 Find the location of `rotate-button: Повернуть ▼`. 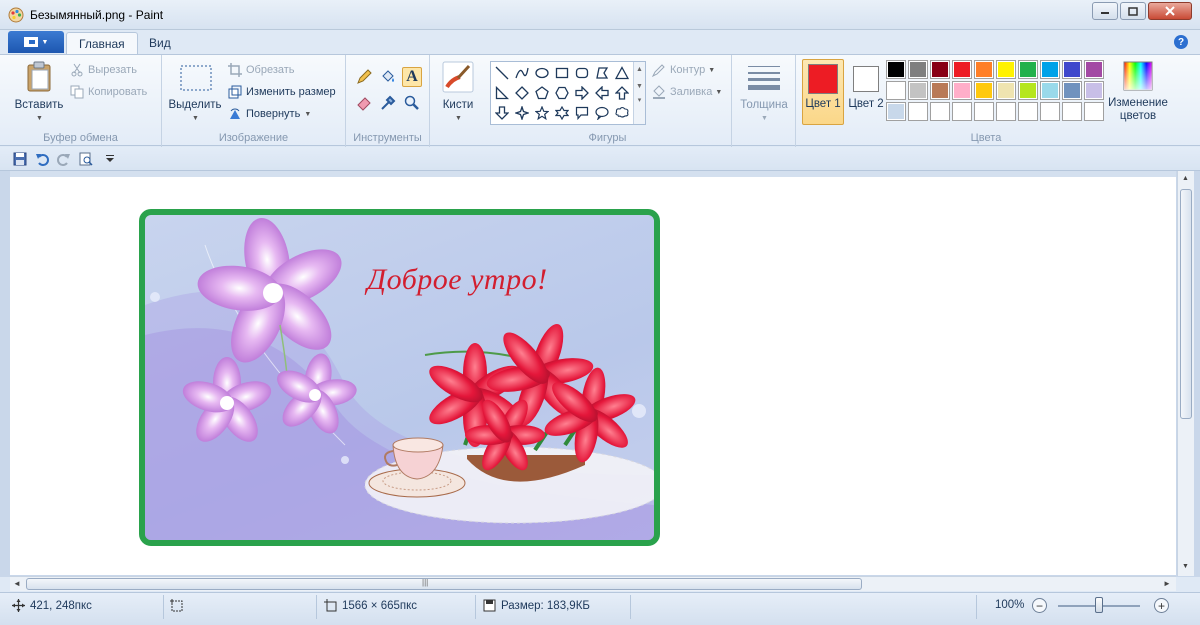

rotate-button: Повернуть ▼ is located at coordinates (269, 114).